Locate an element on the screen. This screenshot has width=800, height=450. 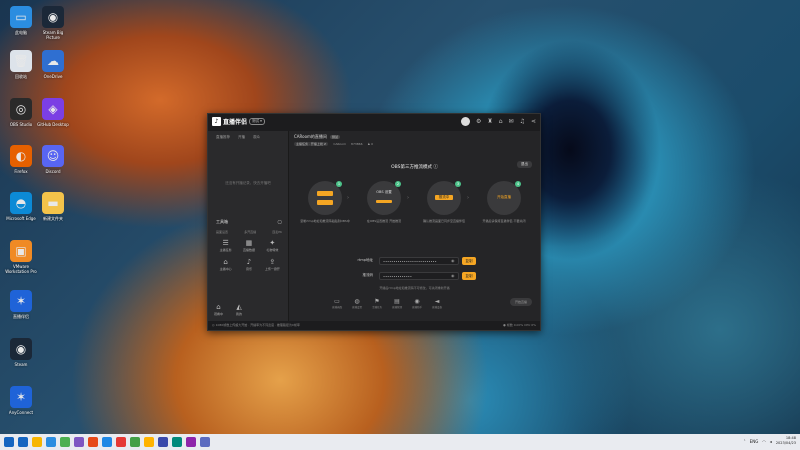
tab-live: 开播 is located at coordinates (241, 137).